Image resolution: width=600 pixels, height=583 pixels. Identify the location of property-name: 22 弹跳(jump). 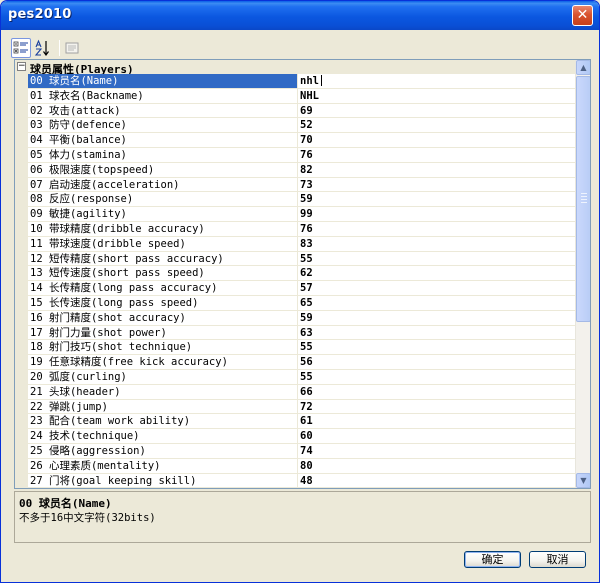
(163, 407).